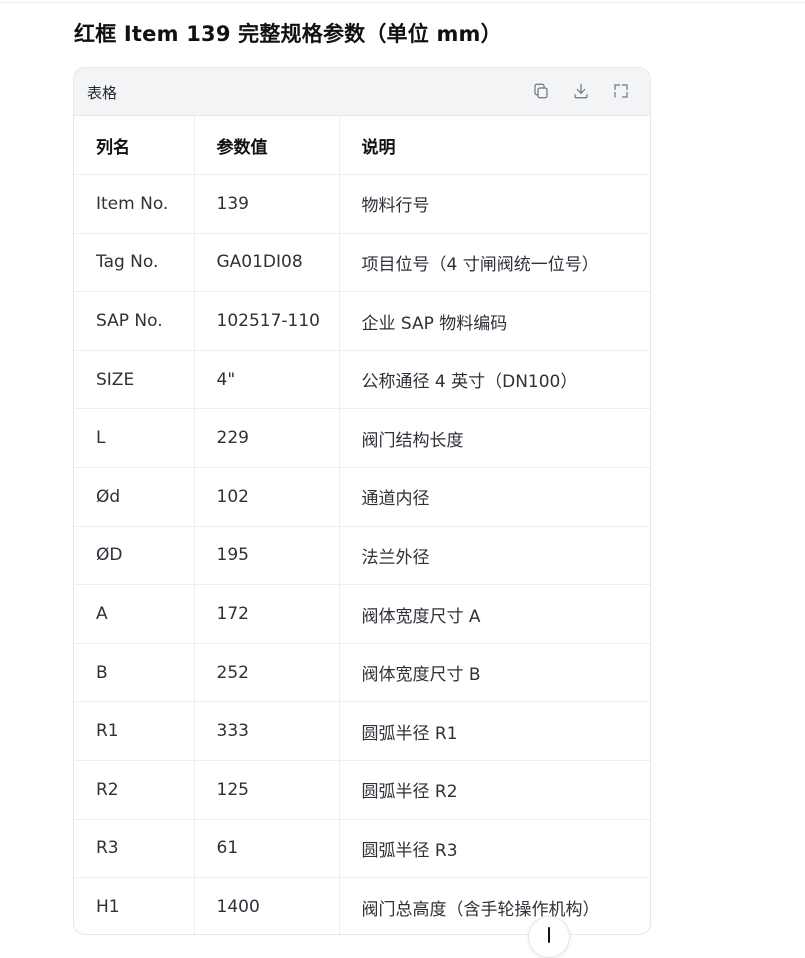  I want to click on cell-name: L, so click(134, 438).